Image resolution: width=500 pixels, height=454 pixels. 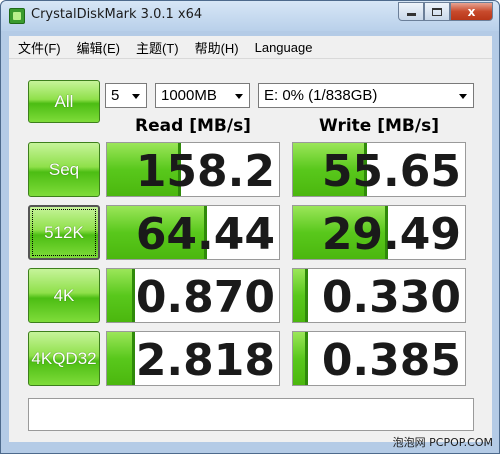 I want to click on seq-button-label: Seq, so click(x=64, y=169).